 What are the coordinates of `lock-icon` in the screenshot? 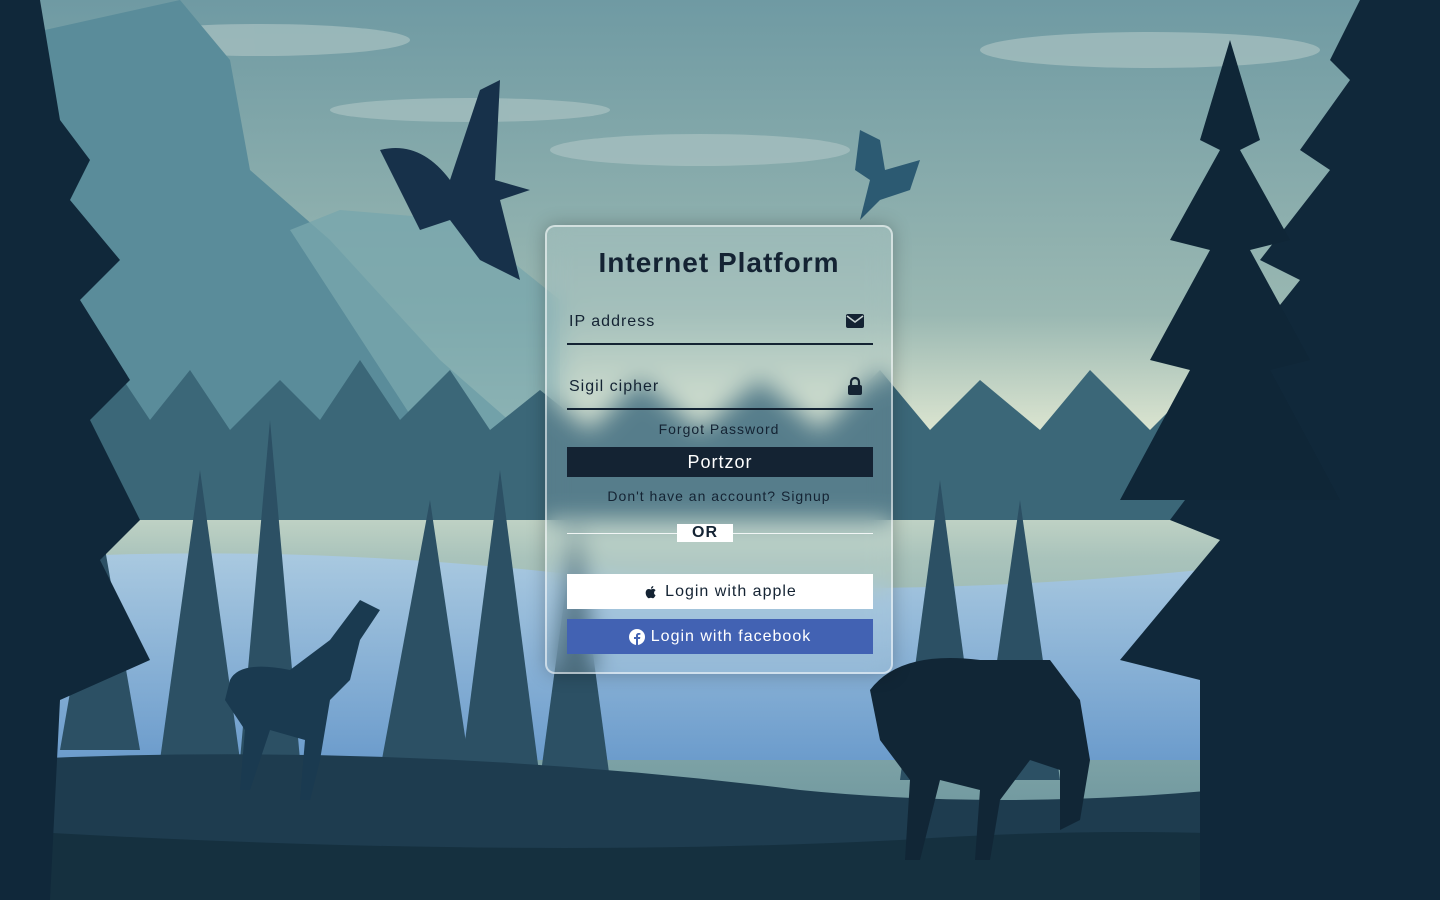 It's located at (855, 386).